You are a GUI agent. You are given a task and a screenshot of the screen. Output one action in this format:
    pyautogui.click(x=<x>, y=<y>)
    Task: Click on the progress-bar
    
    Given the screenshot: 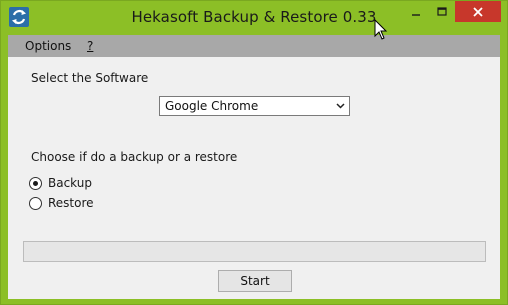 What is the action you would take?
    pyautogui.click(x=254, y=251)
    